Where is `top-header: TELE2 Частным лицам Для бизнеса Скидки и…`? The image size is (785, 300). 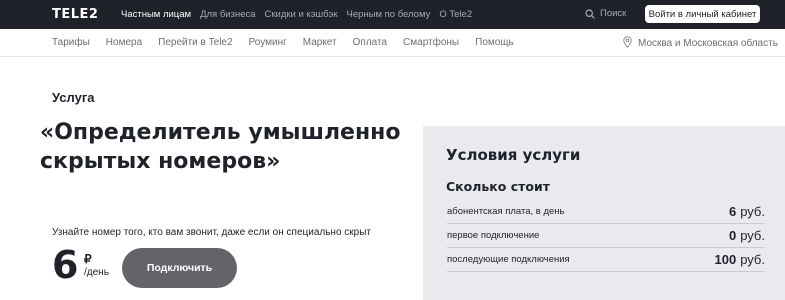
top-header: TELE2 Частным лицам Для бизнеса Скидки и… is located at coordinates (392, 14).